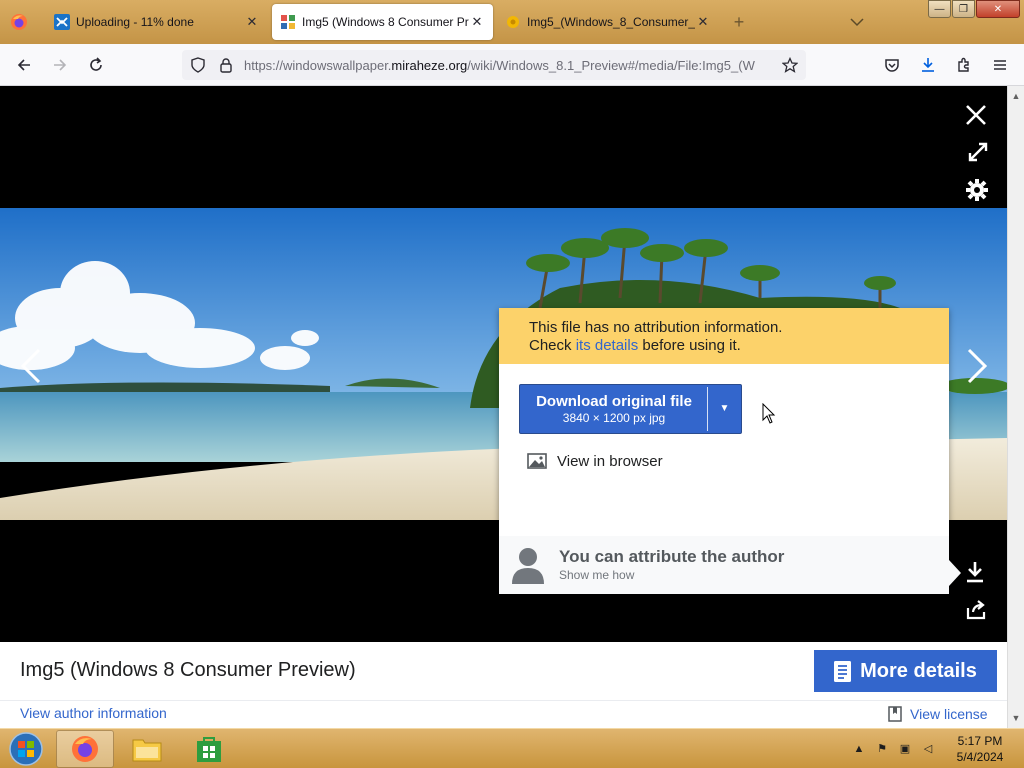 The height and width of the screenshot is (768, 1024). Describe the element at coordinates (975, 572) in the screenshot. I see `download-icon` at that location.